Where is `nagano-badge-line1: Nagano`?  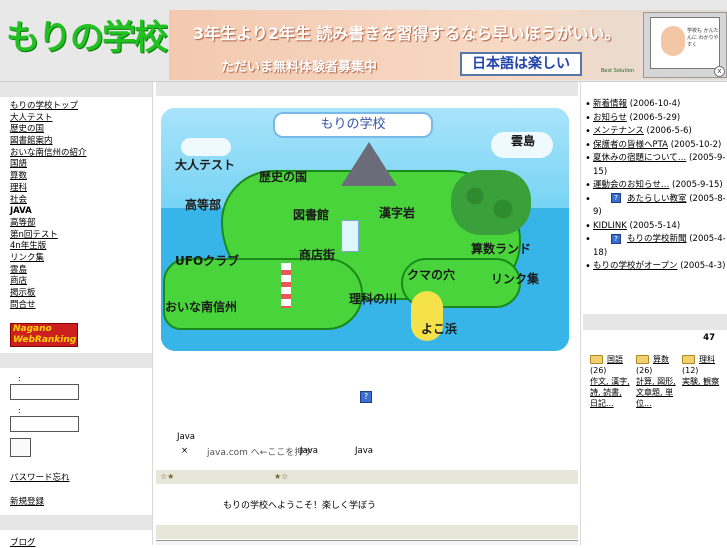
nagano-badge-line1: Nagano is located at coordinates (32, 329).